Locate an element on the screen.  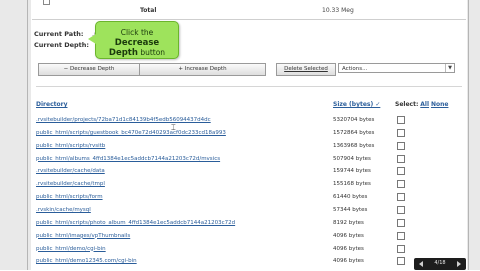
left-border is located at coordinates (15, 135).